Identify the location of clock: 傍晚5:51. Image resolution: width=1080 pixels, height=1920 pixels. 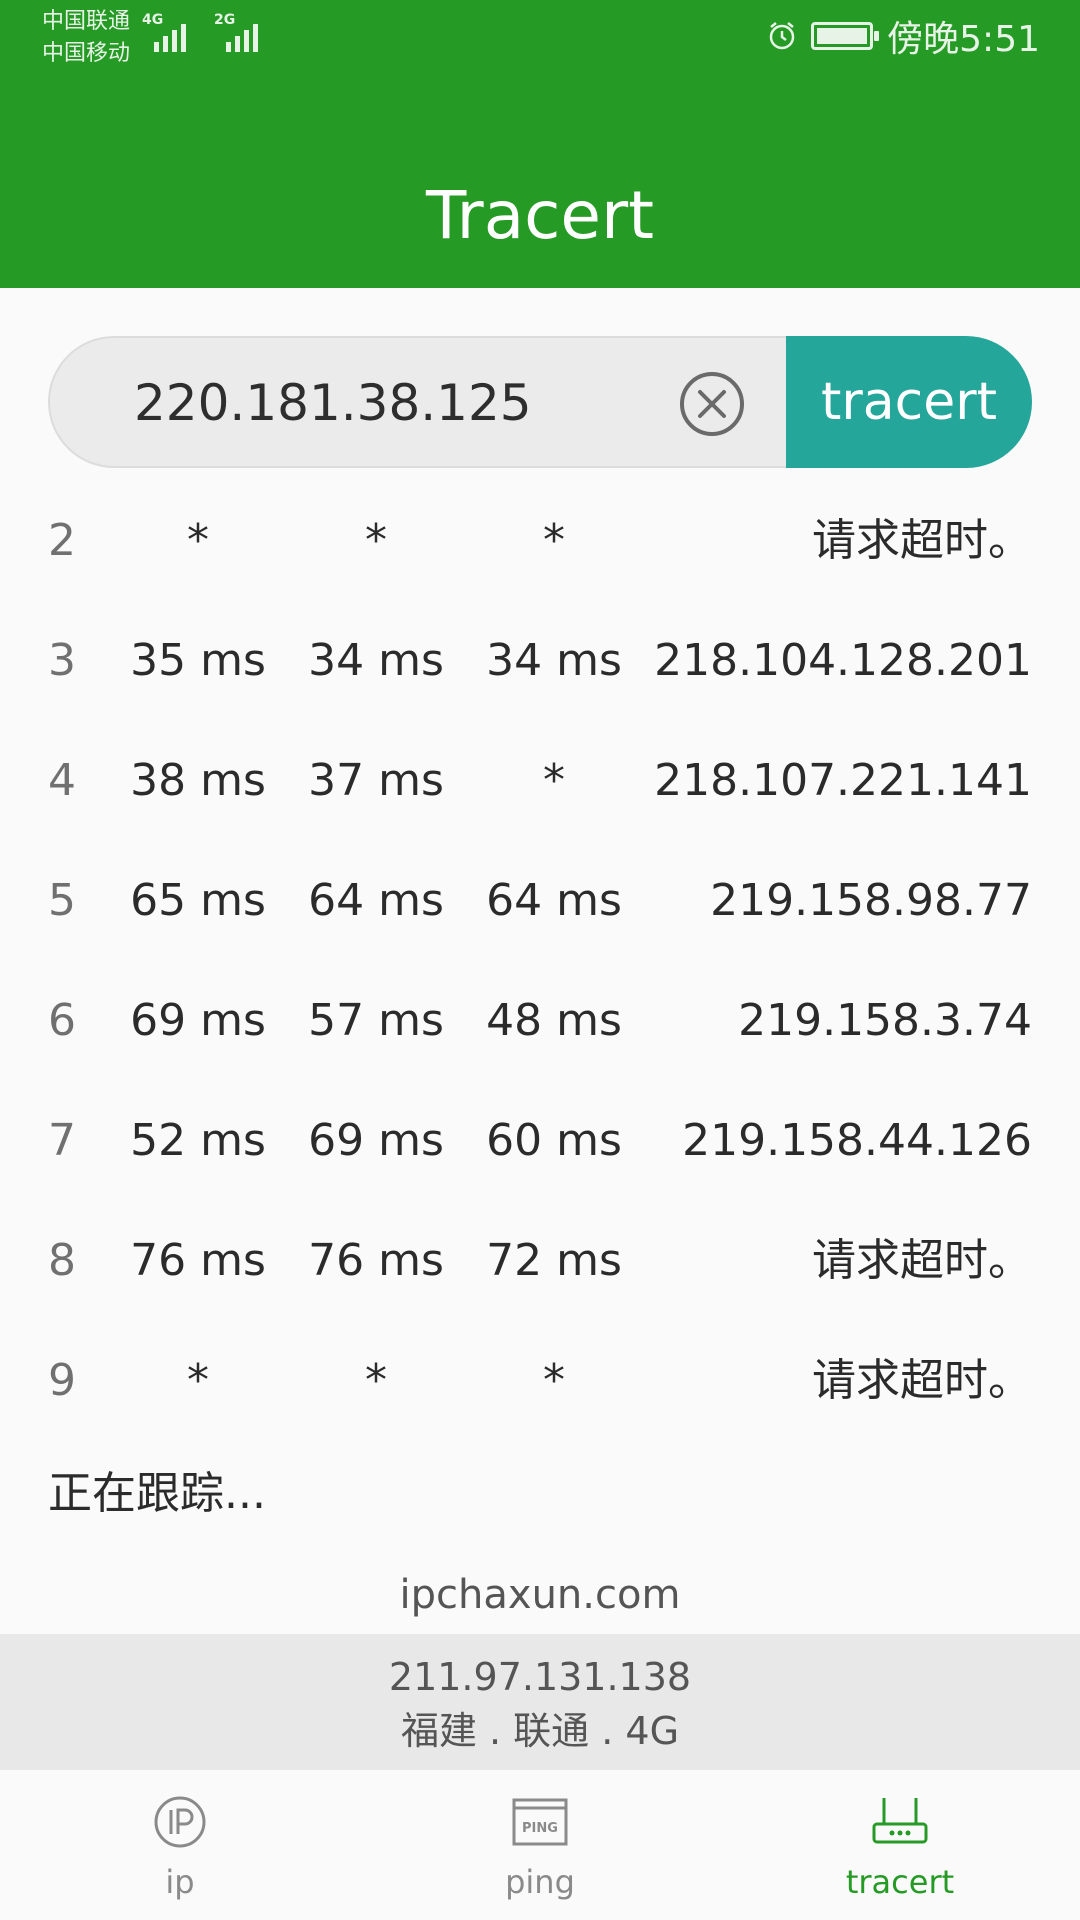
(963, 39).